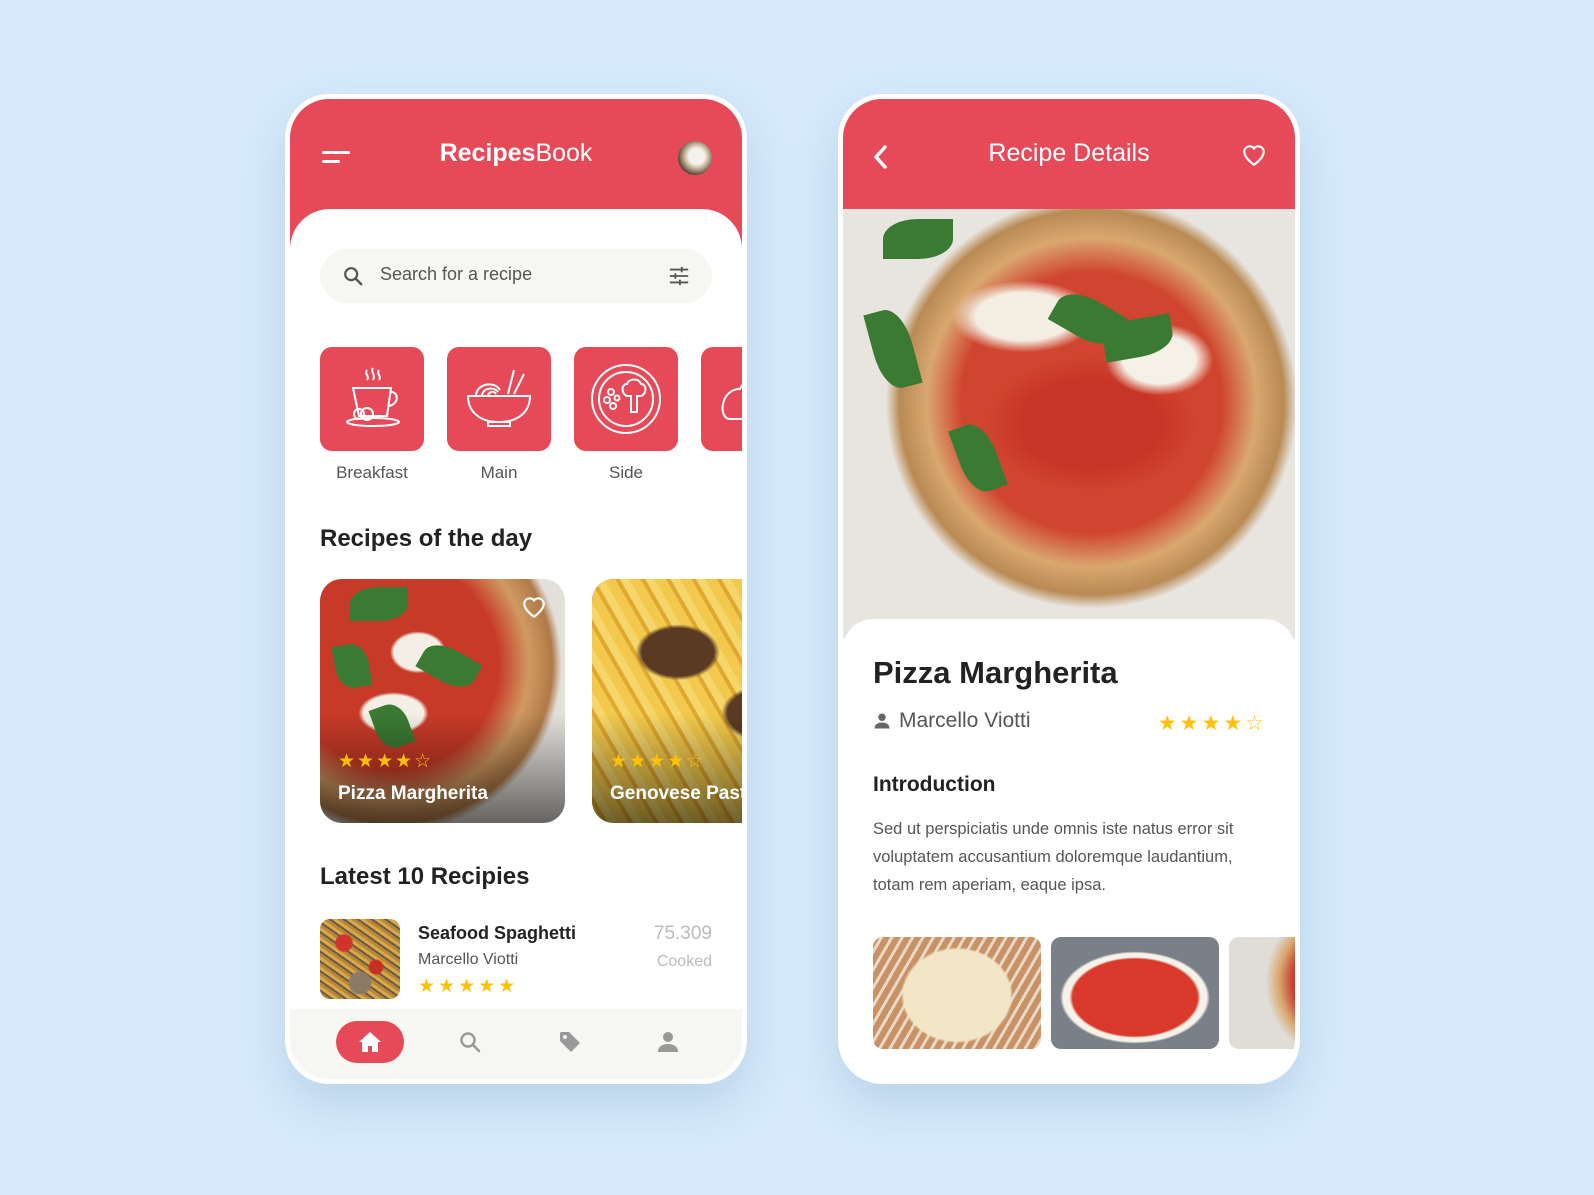 This screenshot has height=1195, width=1594. I want to click on category-side: Side, so click(626, 415).